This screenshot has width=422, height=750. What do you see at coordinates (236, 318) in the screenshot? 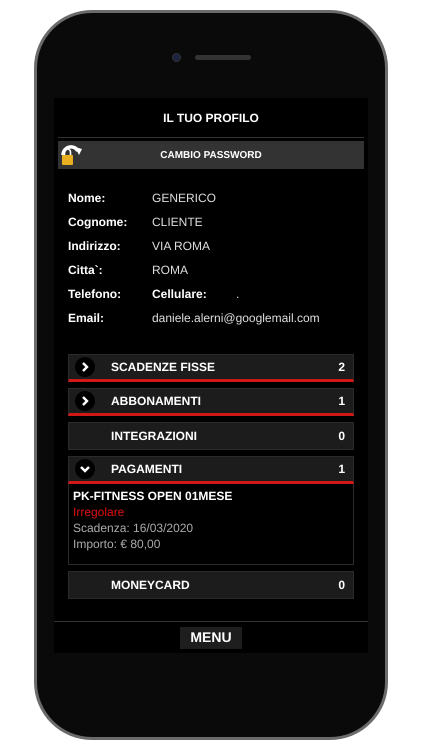
I see `field-value: daniele.alerni@googlemail.com` at bounding box center [236, 318].